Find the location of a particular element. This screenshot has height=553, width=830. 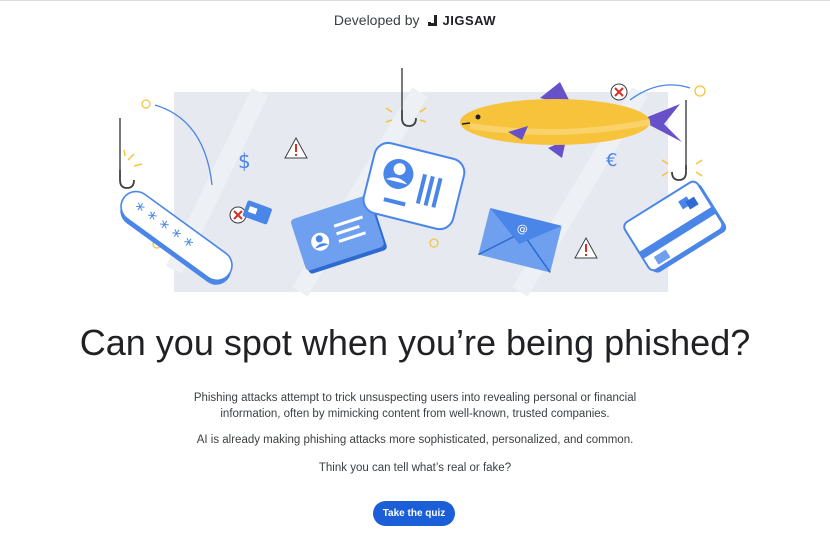

jigsaw-brand-label: JIGSAW is located at coordinates (469, 20).